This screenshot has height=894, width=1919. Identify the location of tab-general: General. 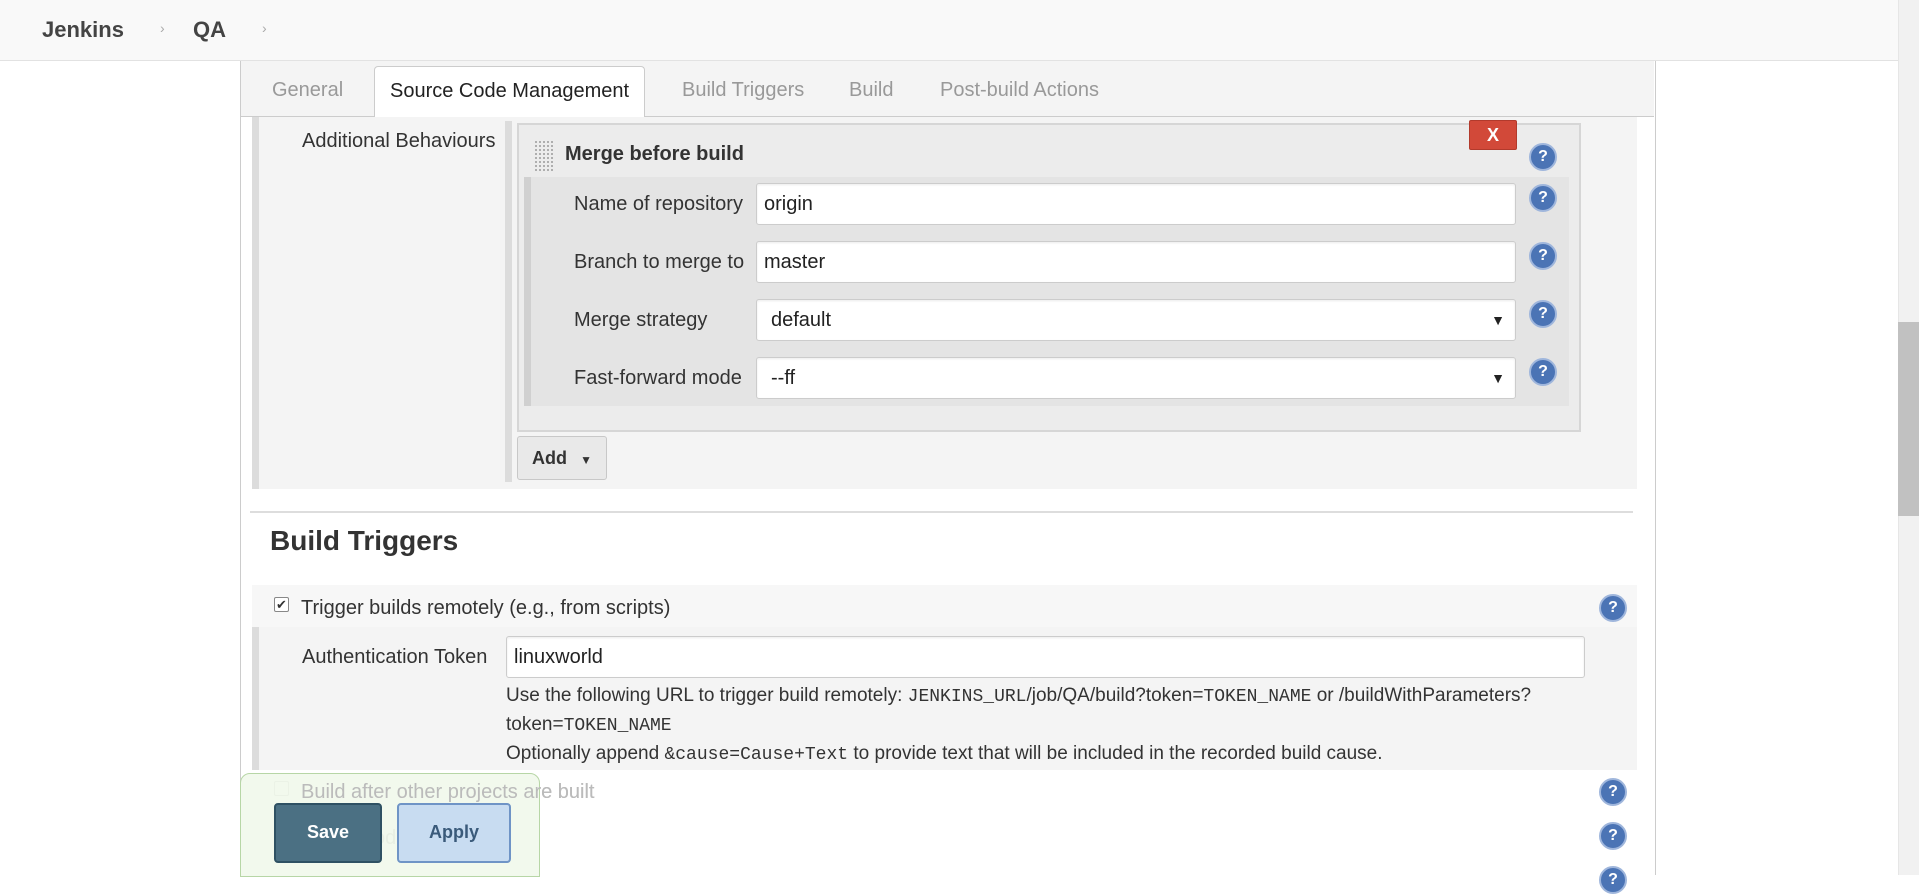
(307, 90).